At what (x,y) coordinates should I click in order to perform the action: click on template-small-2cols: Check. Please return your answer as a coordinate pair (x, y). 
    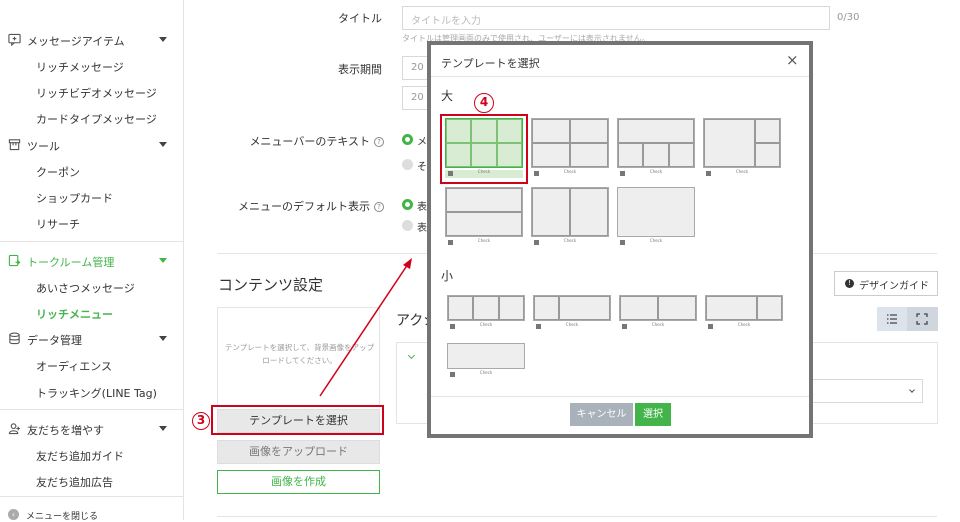
    Looking at the image, I should click on (658, 314).